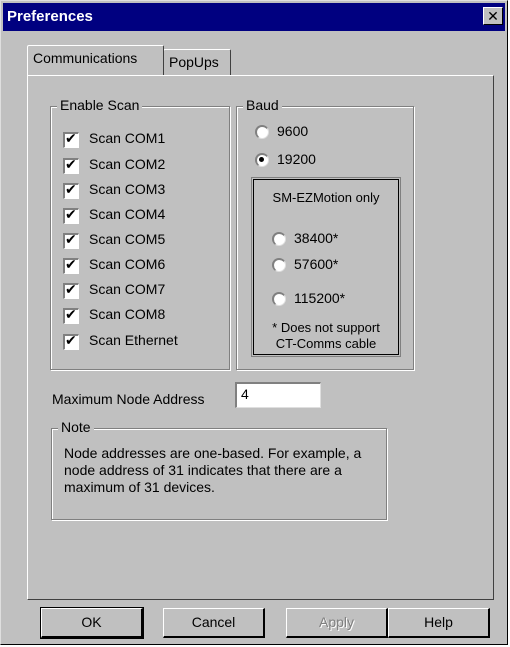  I want to click on baud-38400-label: 38400*, so click(316, 238).